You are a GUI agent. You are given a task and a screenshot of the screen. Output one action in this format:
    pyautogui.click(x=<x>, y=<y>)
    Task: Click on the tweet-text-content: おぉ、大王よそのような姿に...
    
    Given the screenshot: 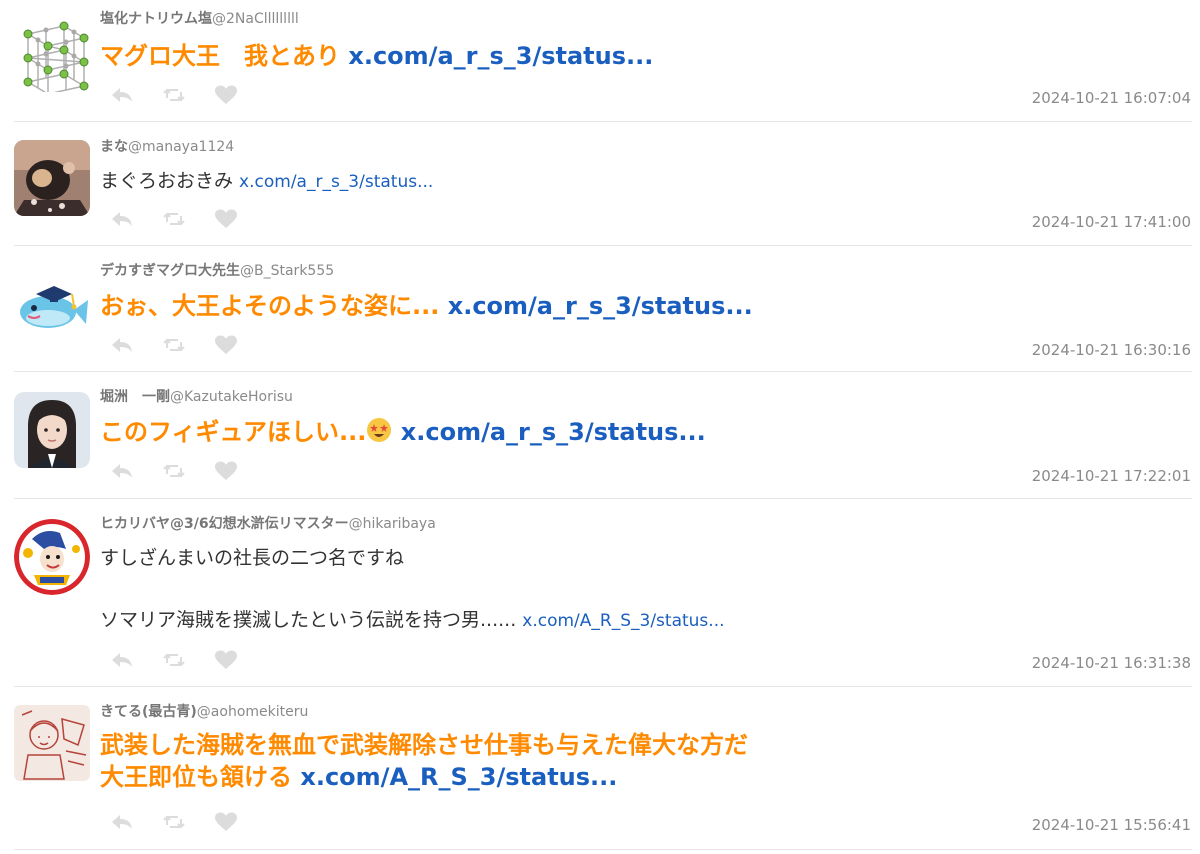 What is the action you would take?
    pyautogui.click(x=274, y=306)
    